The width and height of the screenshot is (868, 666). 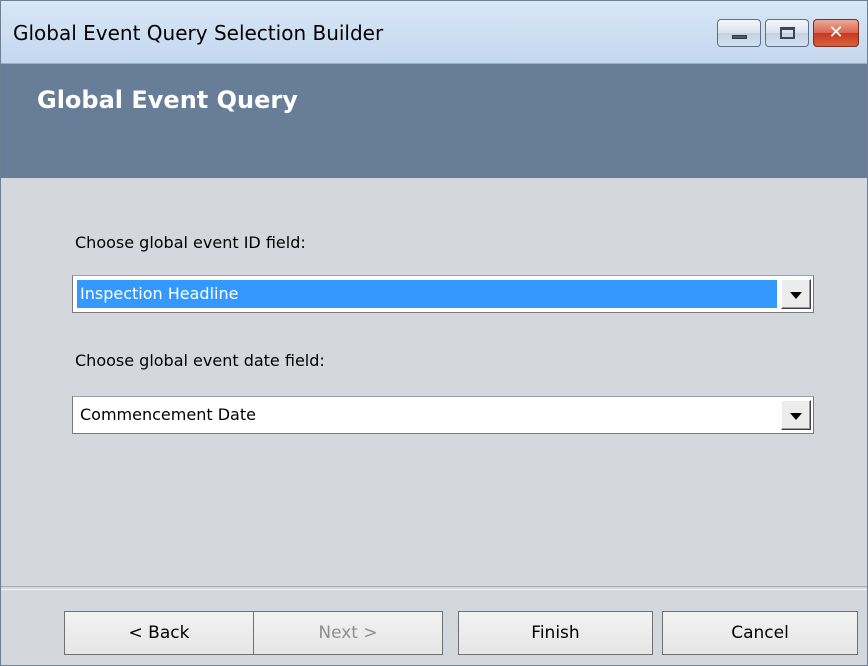 I want to click on maximize-button, so click(x=787, y=33).